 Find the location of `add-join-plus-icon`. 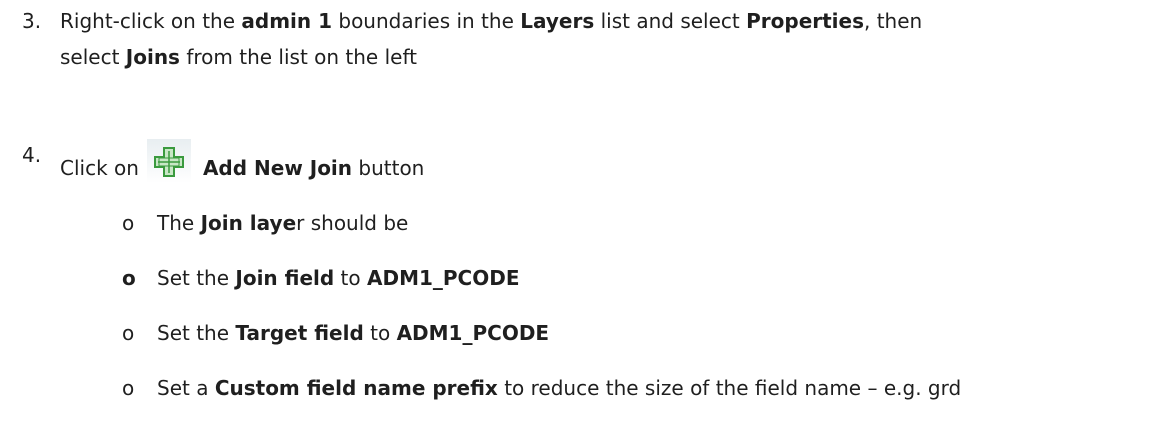

add-join-plus-icon is located at coordinates (168, 161).